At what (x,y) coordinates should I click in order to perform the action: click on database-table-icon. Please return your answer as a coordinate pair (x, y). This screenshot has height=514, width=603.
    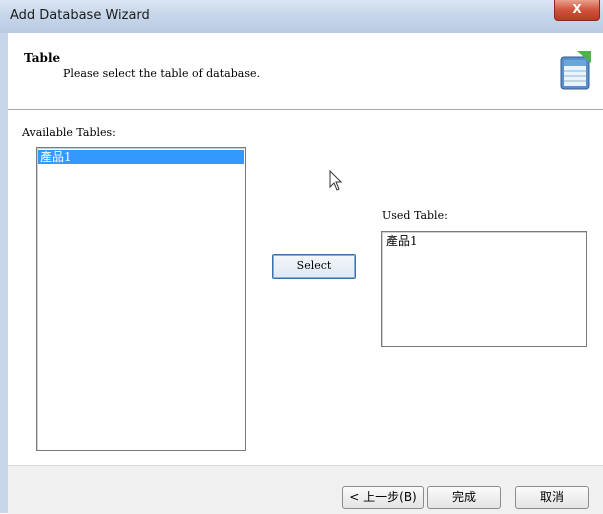
    Looking at the image, I should click on (575, 70).